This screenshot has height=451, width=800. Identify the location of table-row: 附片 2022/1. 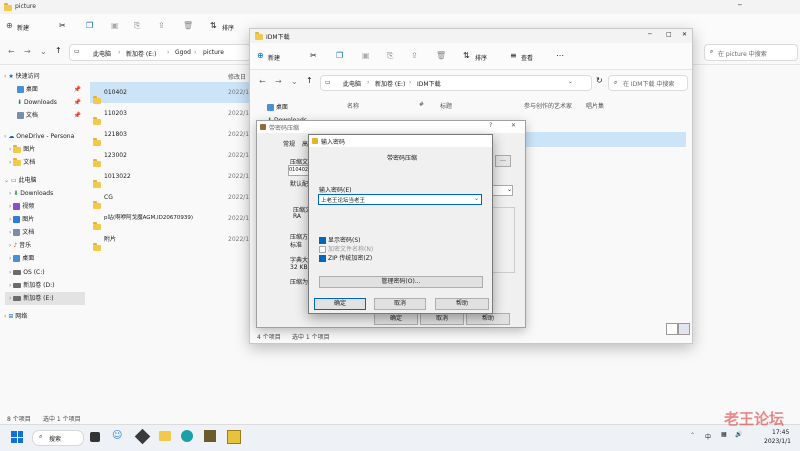
(170, 240).